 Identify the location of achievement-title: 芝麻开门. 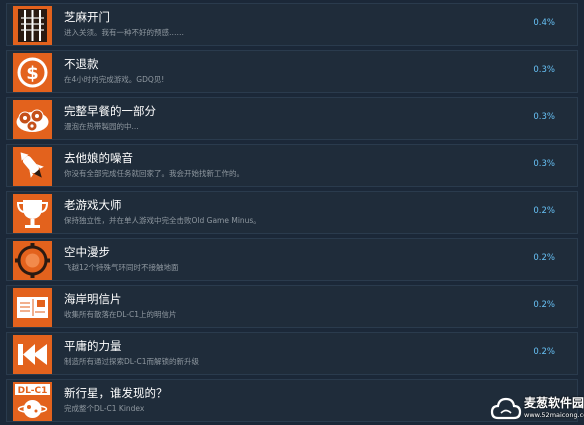
(87, 17).